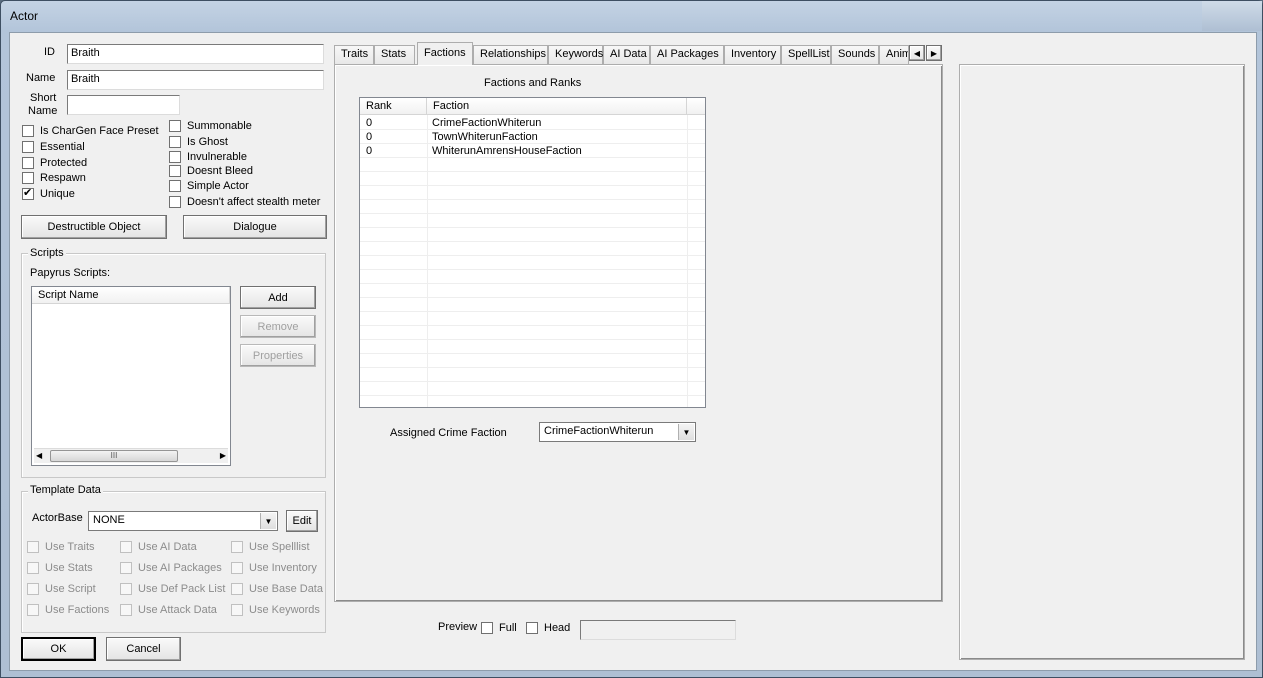 The height and width of the screenshot is (678, 1263). What do you see at coordinates (278, 326) in the screenshot?
I see `remove-script-button: Remove` at bounding box center [278, 326].